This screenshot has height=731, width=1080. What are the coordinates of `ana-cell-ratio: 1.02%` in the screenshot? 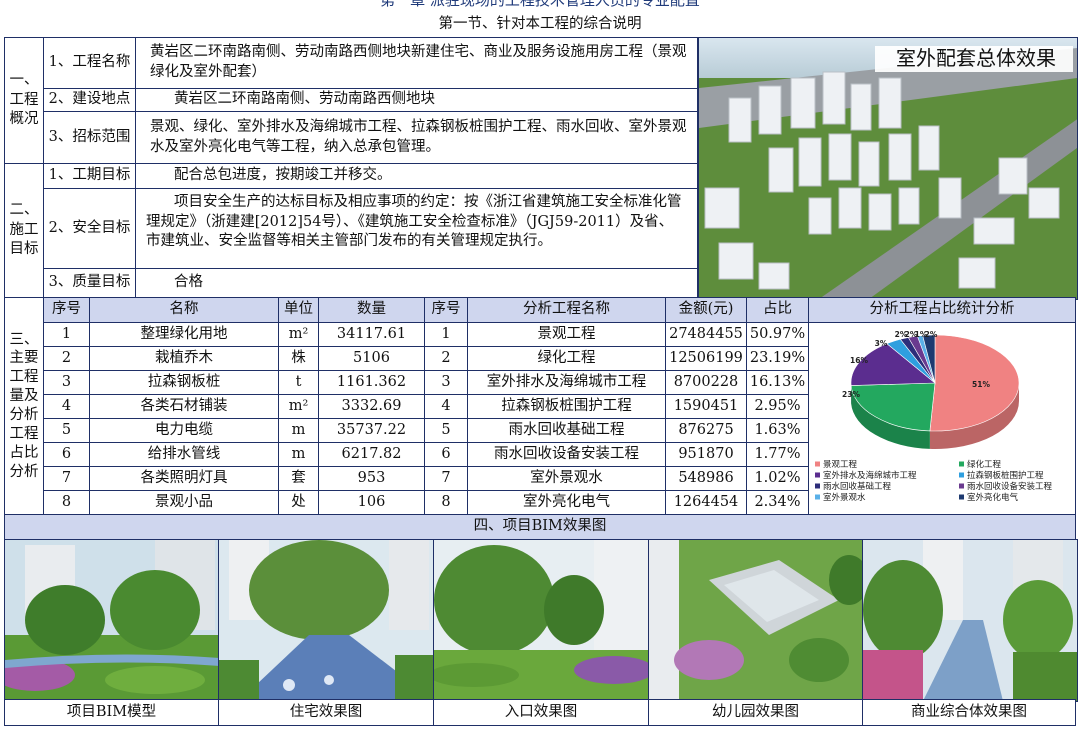 It's located at (777, 478).